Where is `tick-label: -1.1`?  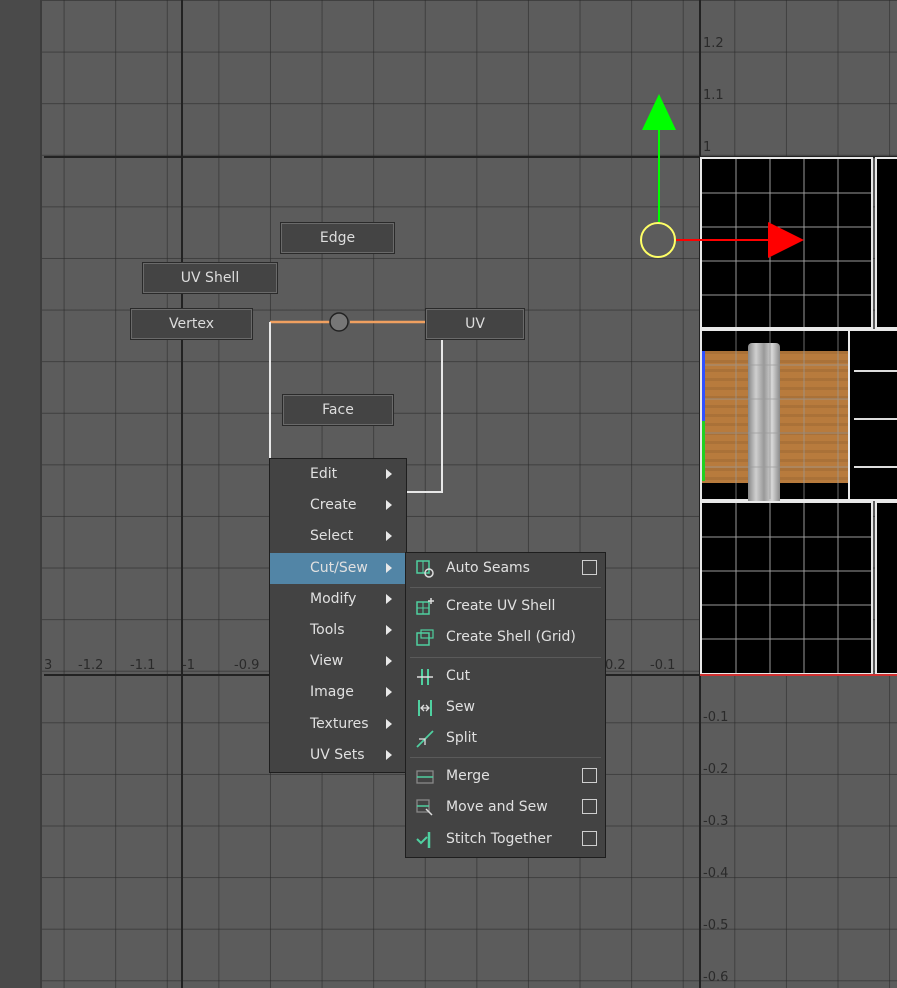
tick-label: -1.1 is located at coordinates (143, 665).